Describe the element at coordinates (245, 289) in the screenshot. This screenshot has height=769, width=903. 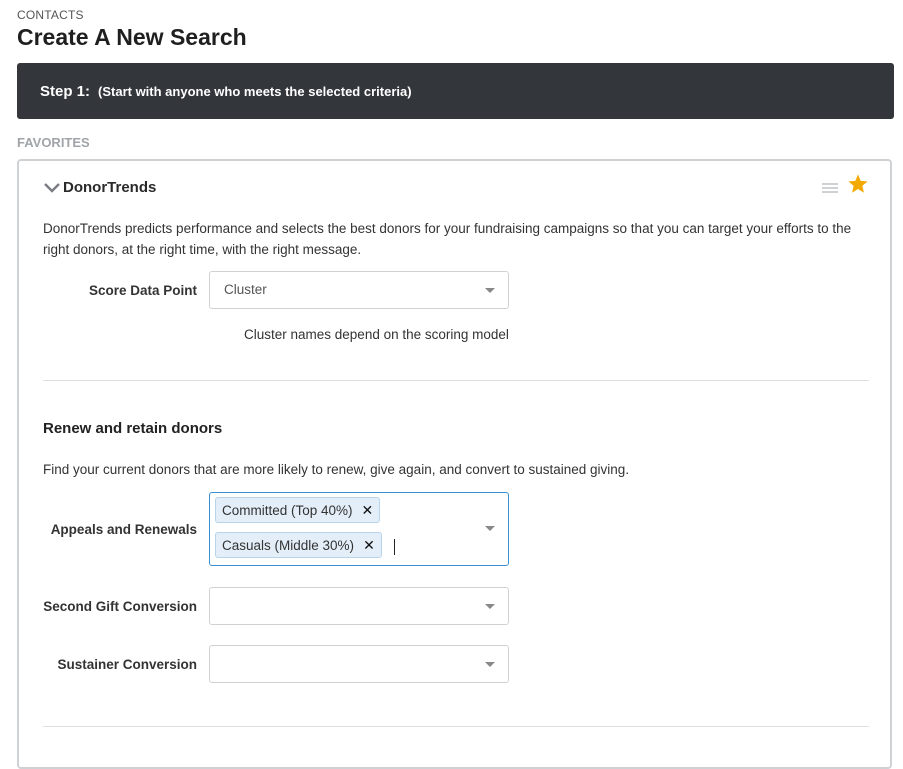
I see `score-data-point-value: Cluster` at that location.